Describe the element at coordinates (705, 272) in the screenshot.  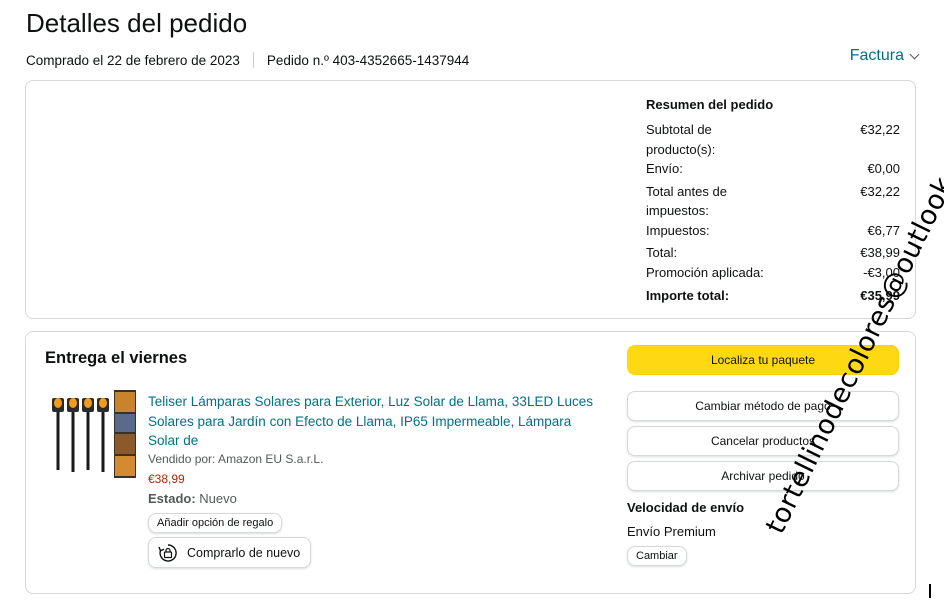
I see `summary-label: Promoción aplicada:` at that location.